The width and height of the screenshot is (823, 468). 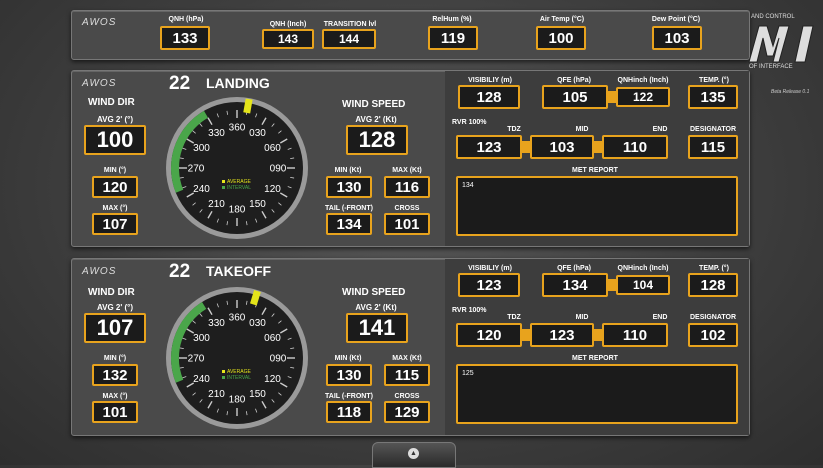 I want to click on tdz-label: TDZ, so click(x=514, y=317).